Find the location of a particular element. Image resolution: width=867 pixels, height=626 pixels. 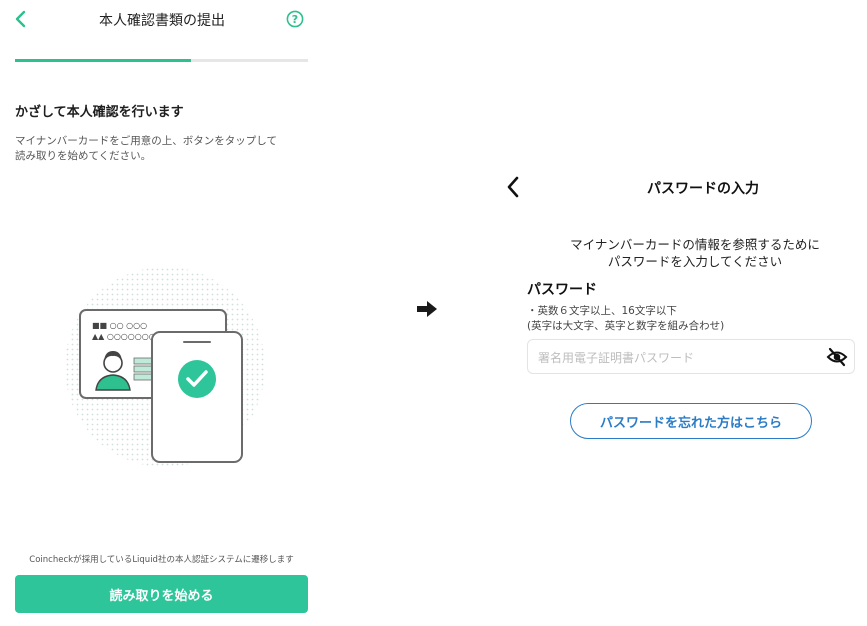

instruction-text: マイナンバーカードをご用意の上、ボタンをタップして 読み取りを始めてください。 is located at coordinates (162, 149).